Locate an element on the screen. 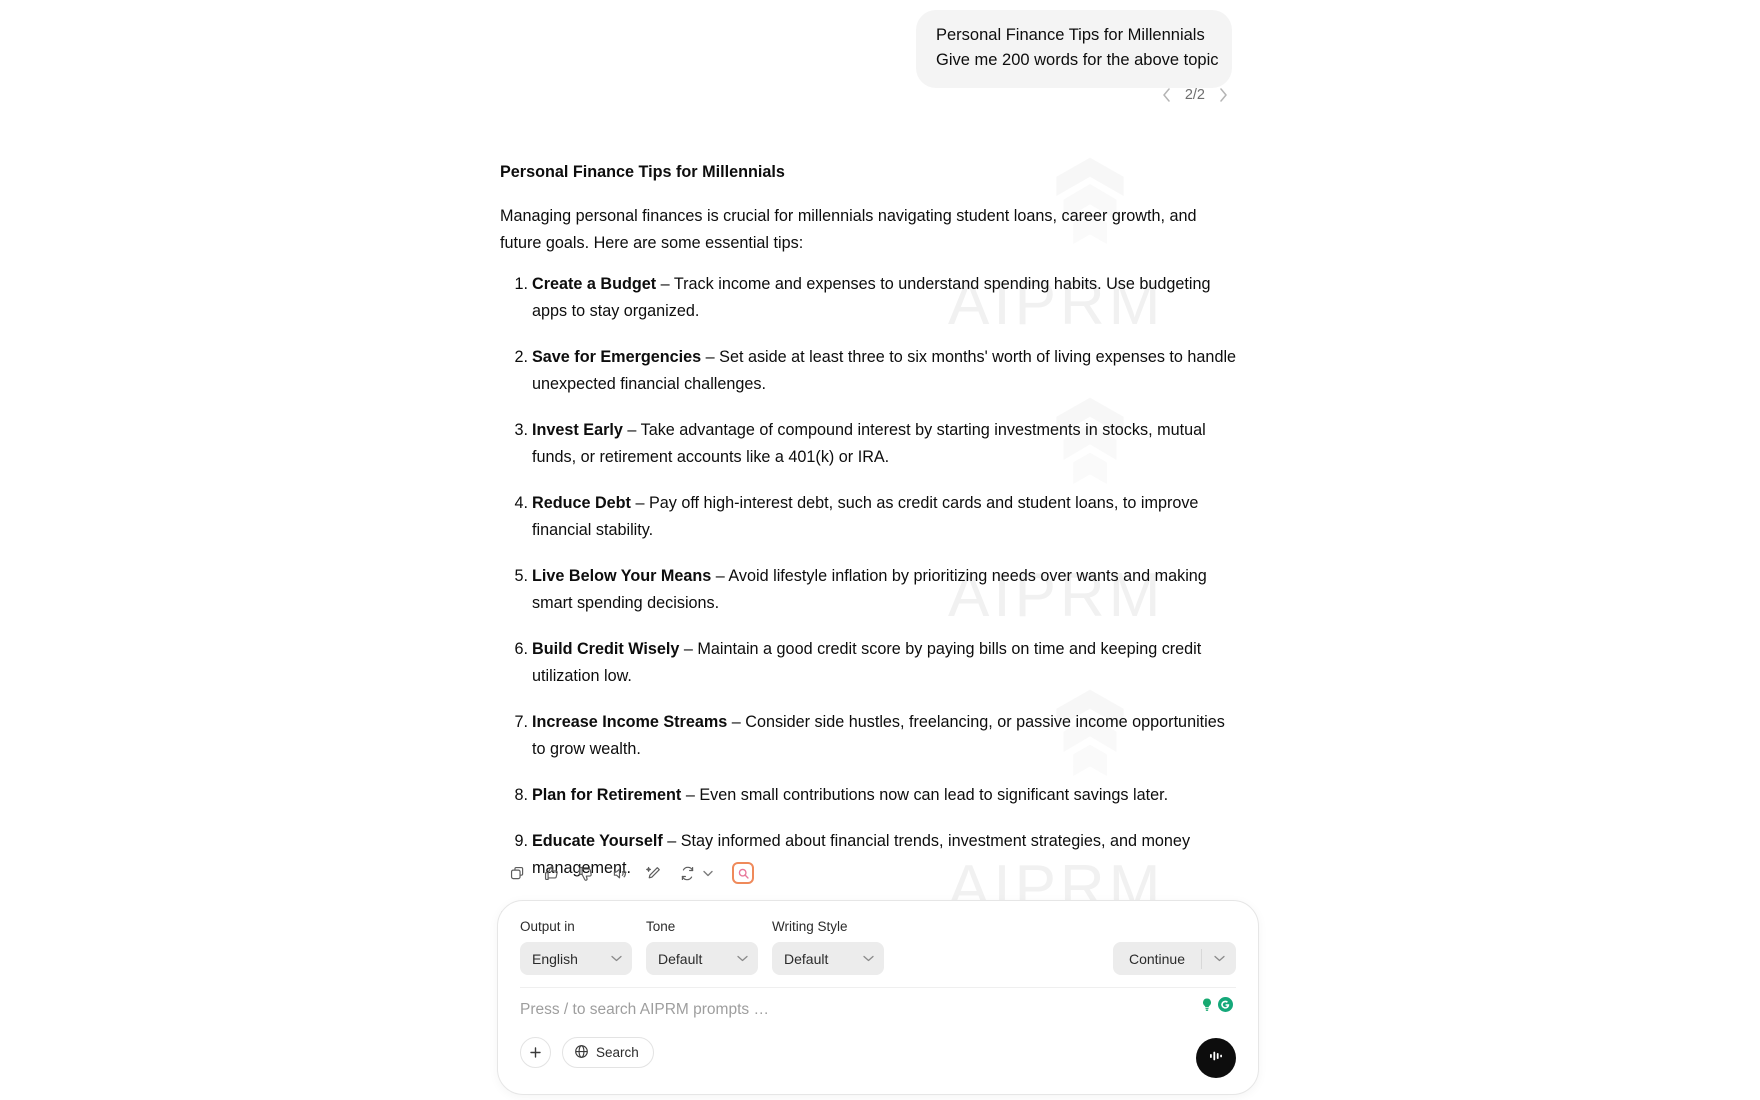 The width and height of the screenshot is (1760, 1100). tip-term: Educate Yourself is located at coordinates (597, 841).